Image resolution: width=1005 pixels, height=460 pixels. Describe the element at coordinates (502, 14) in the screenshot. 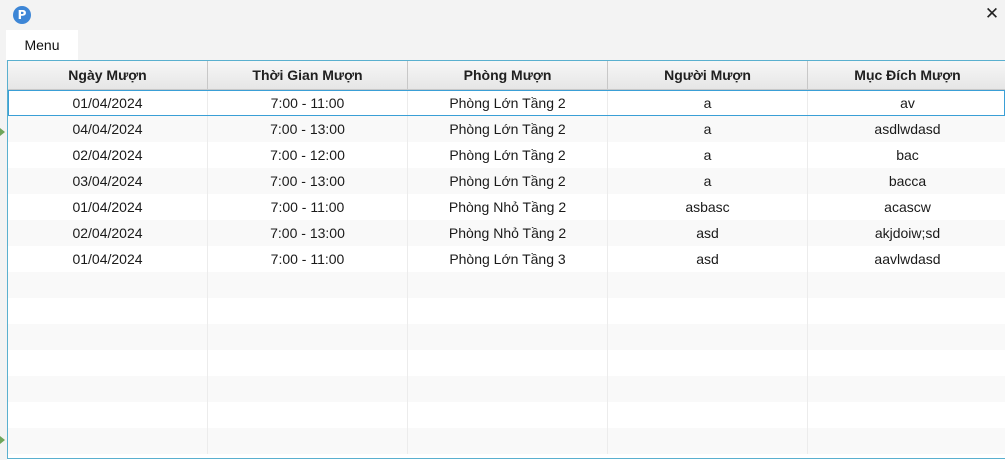

I see `title-bar: P ✕` at that location.